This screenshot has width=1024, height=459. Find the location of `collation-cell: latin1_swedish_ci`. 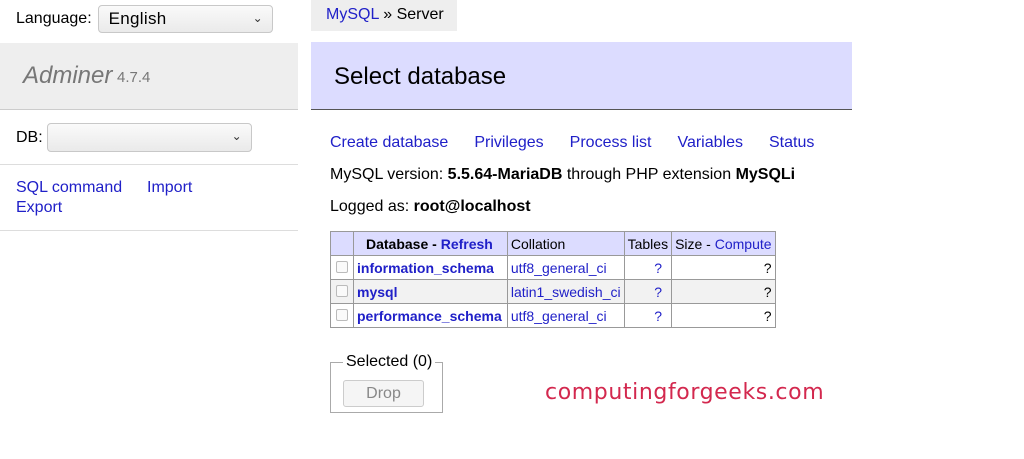

collation-cell: latin1_swedish_ci is located at coordinates (565, 291).